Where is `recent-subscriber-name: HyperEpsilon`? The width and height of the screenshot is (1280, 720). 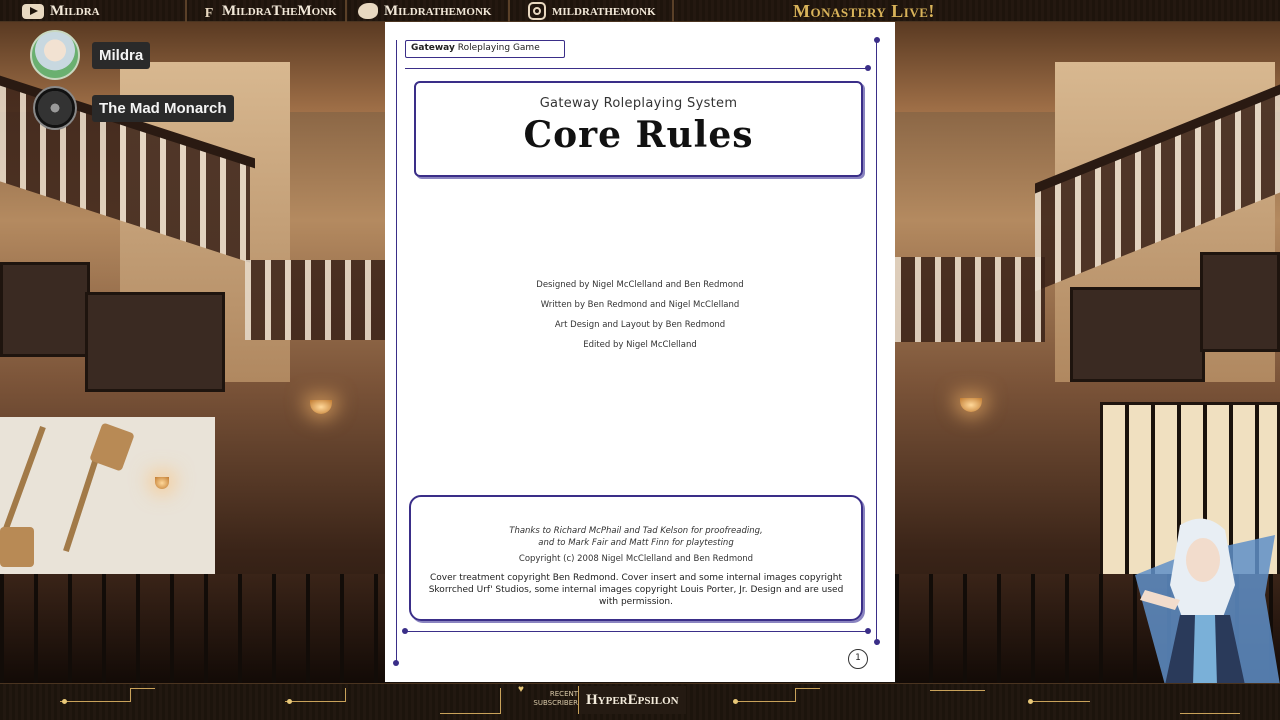 recent-subscriber-name: HyperEpsilon is located at coordinates (632, 700).